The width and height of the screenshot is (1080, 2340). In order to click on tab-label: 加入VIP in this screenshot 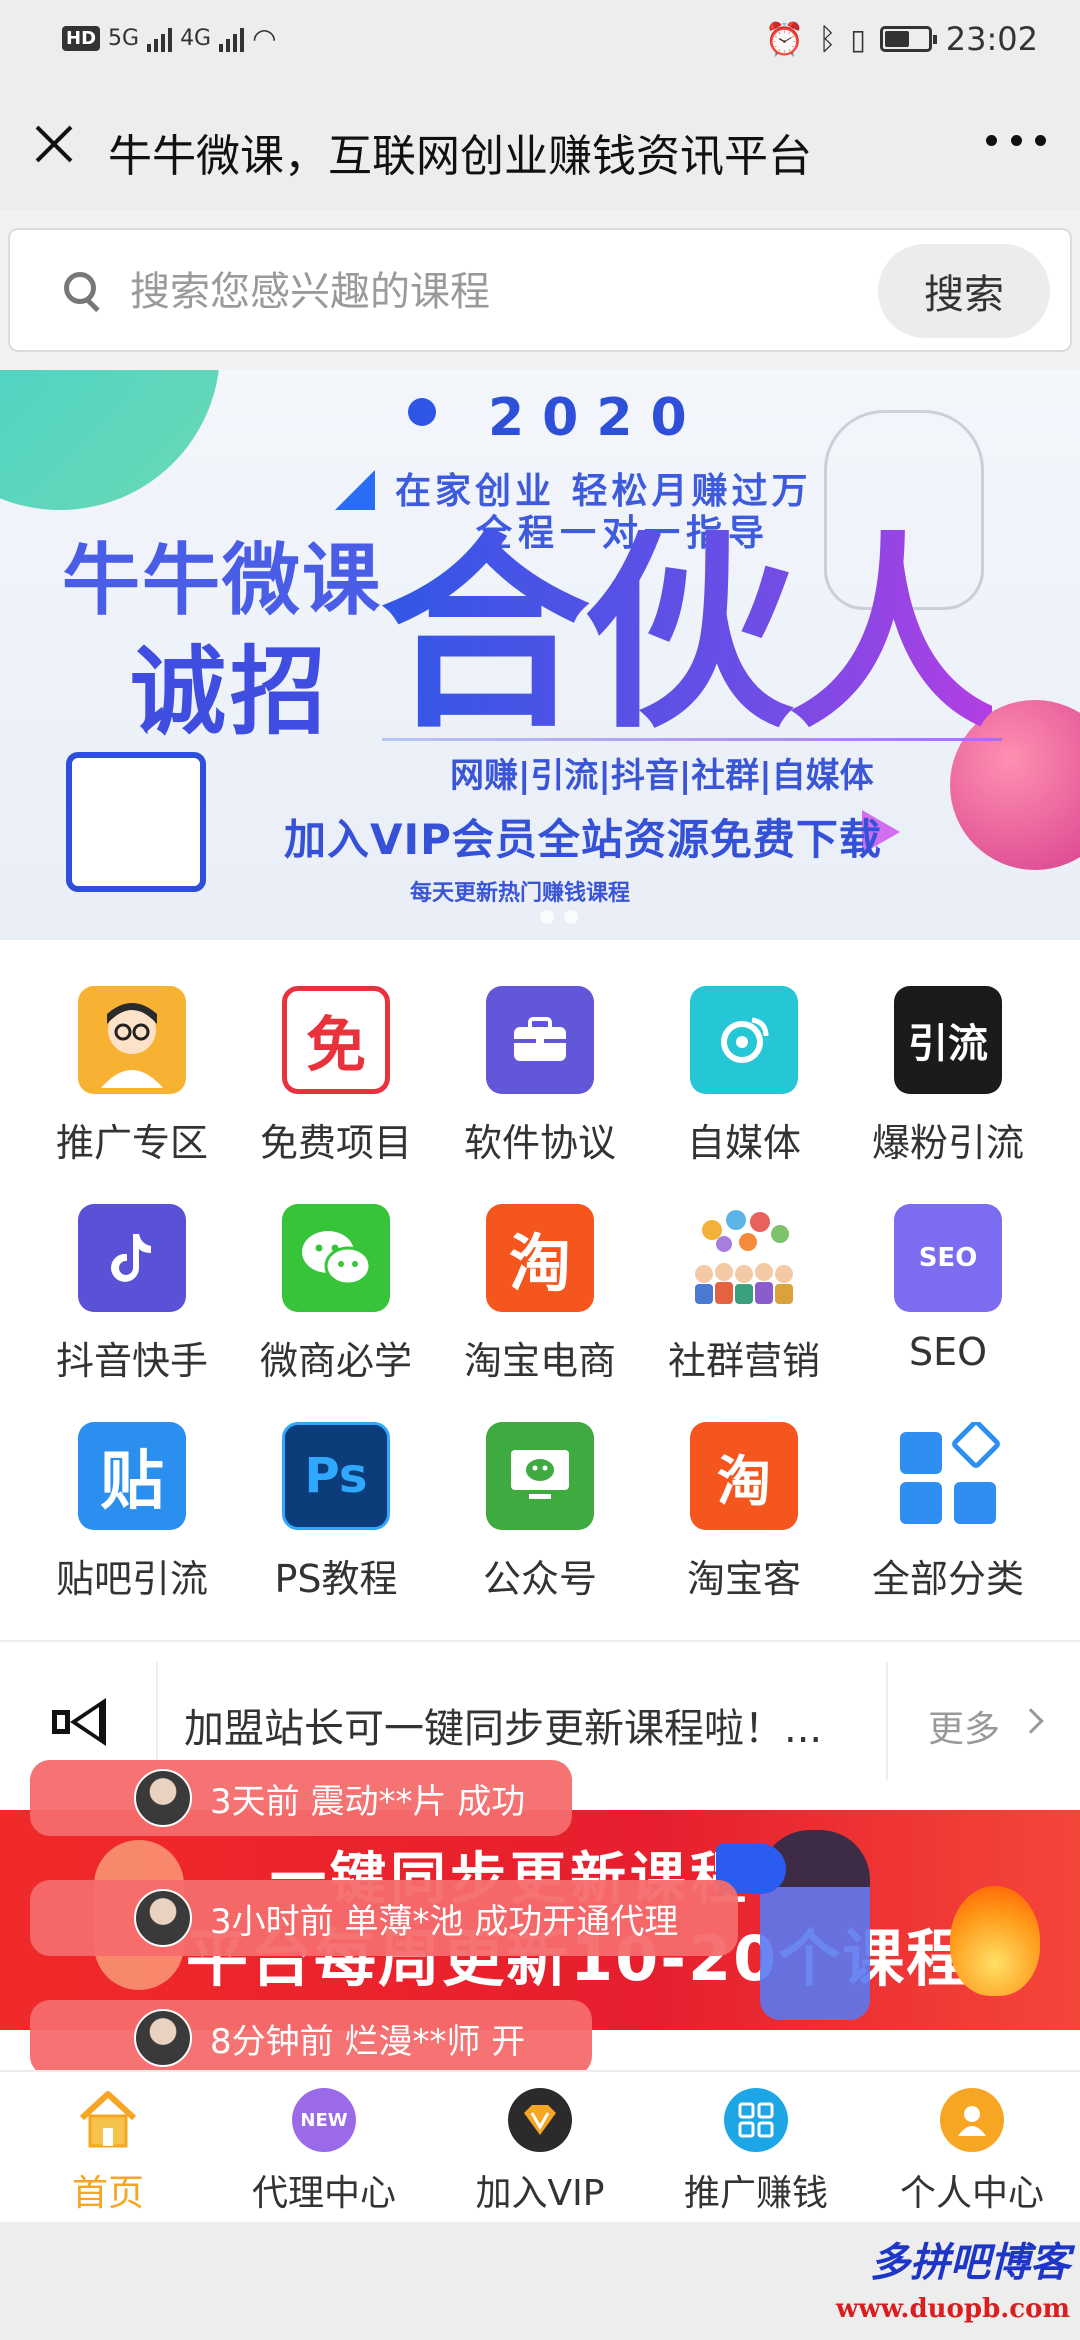, I will do `click(540, 2193)`.